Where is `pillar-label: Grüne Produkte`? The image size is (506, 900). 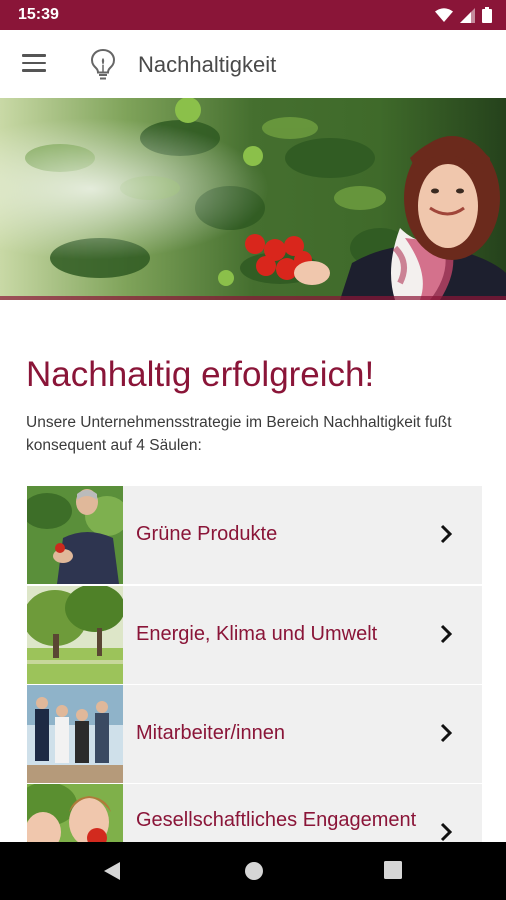 pillar-label: Grüne Produkte is located at coordinates (207, 534).